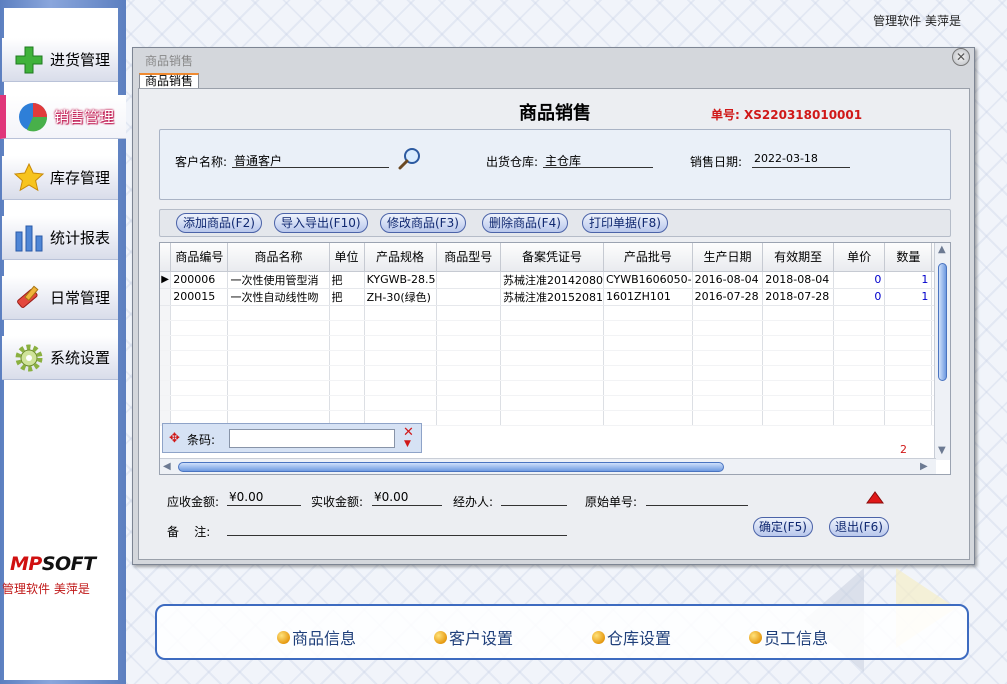  I want to click on barcode-label: 条码:, so click(201, 440).